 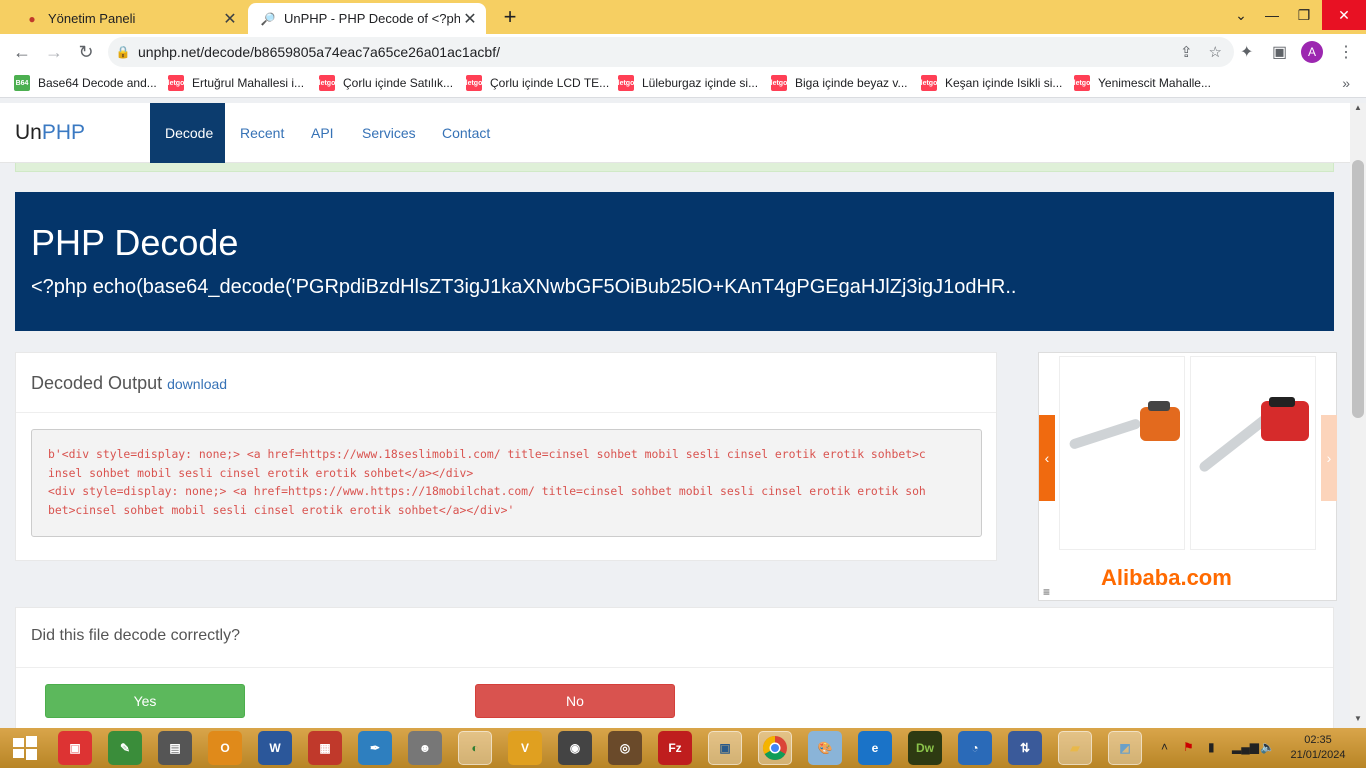 What do you see at coordinates (1075, 748) in the screenshot?
I see `folder-icon: ▰` at bounding box center [1075, 748].